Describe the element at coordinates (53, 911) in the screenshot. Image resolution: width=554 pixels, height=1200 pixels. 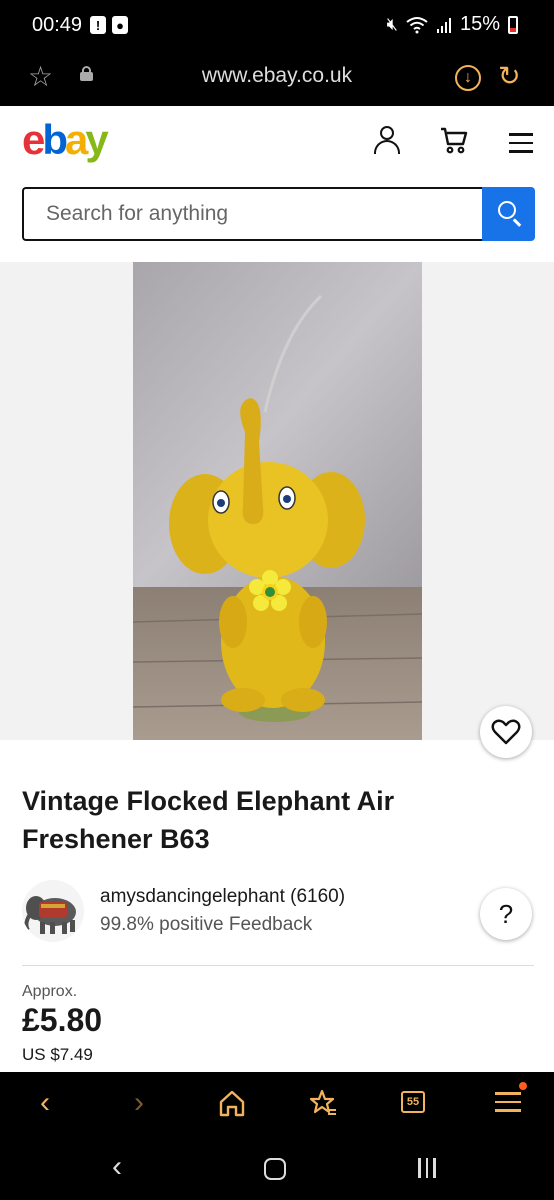
I see `seller-avatar` at that location.